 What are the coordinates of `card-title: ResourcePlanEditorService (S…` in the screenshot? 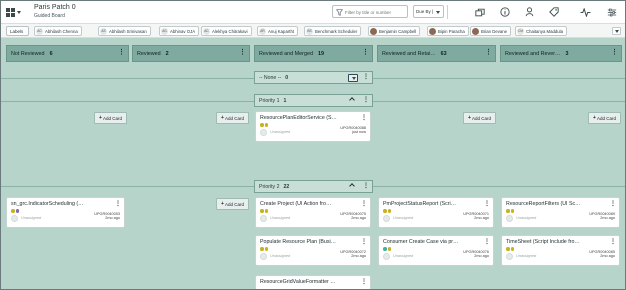 It's located at (313, 118).